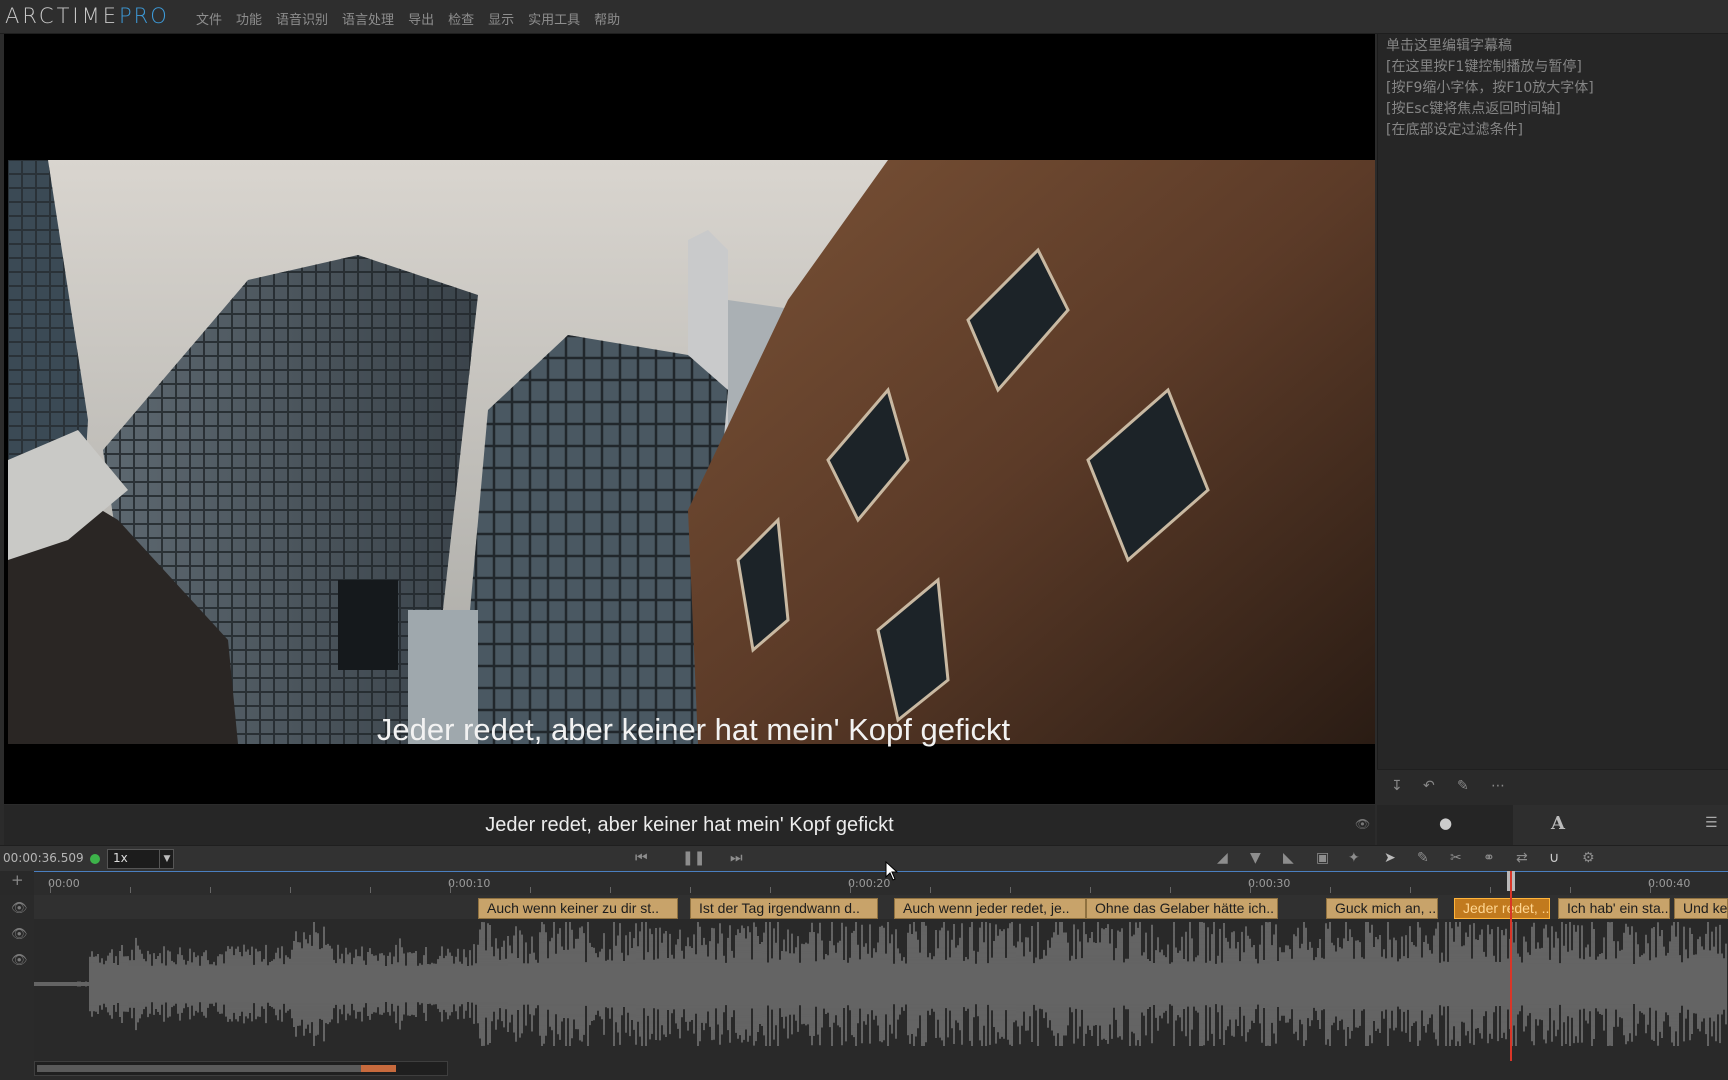  What do you see at coordinates (1390, 858) in the screenshot?
I see `select-cursor-icon: ➤` at bounding box center [1390, 858].